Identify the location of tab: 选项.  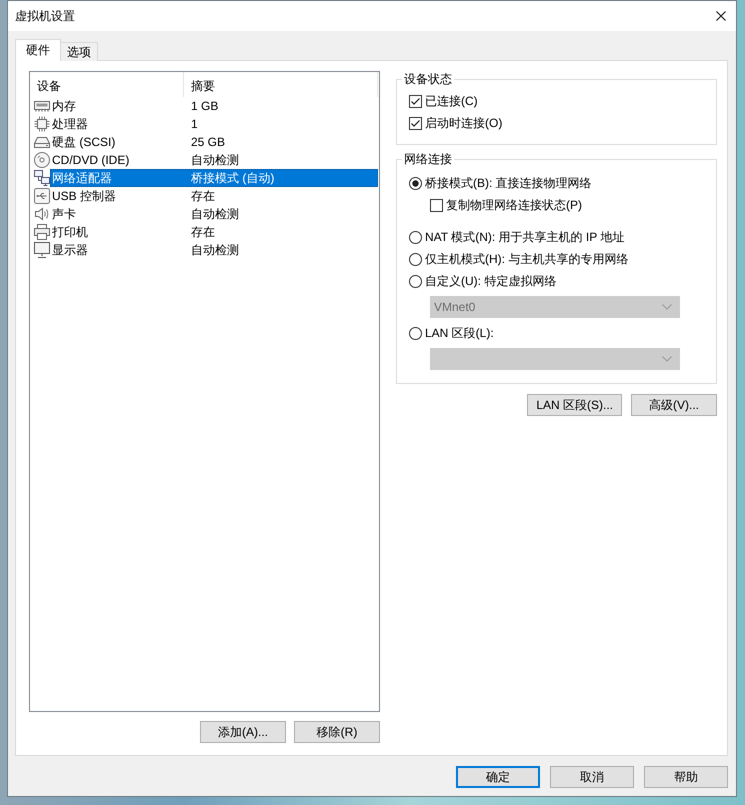
(79, 51).